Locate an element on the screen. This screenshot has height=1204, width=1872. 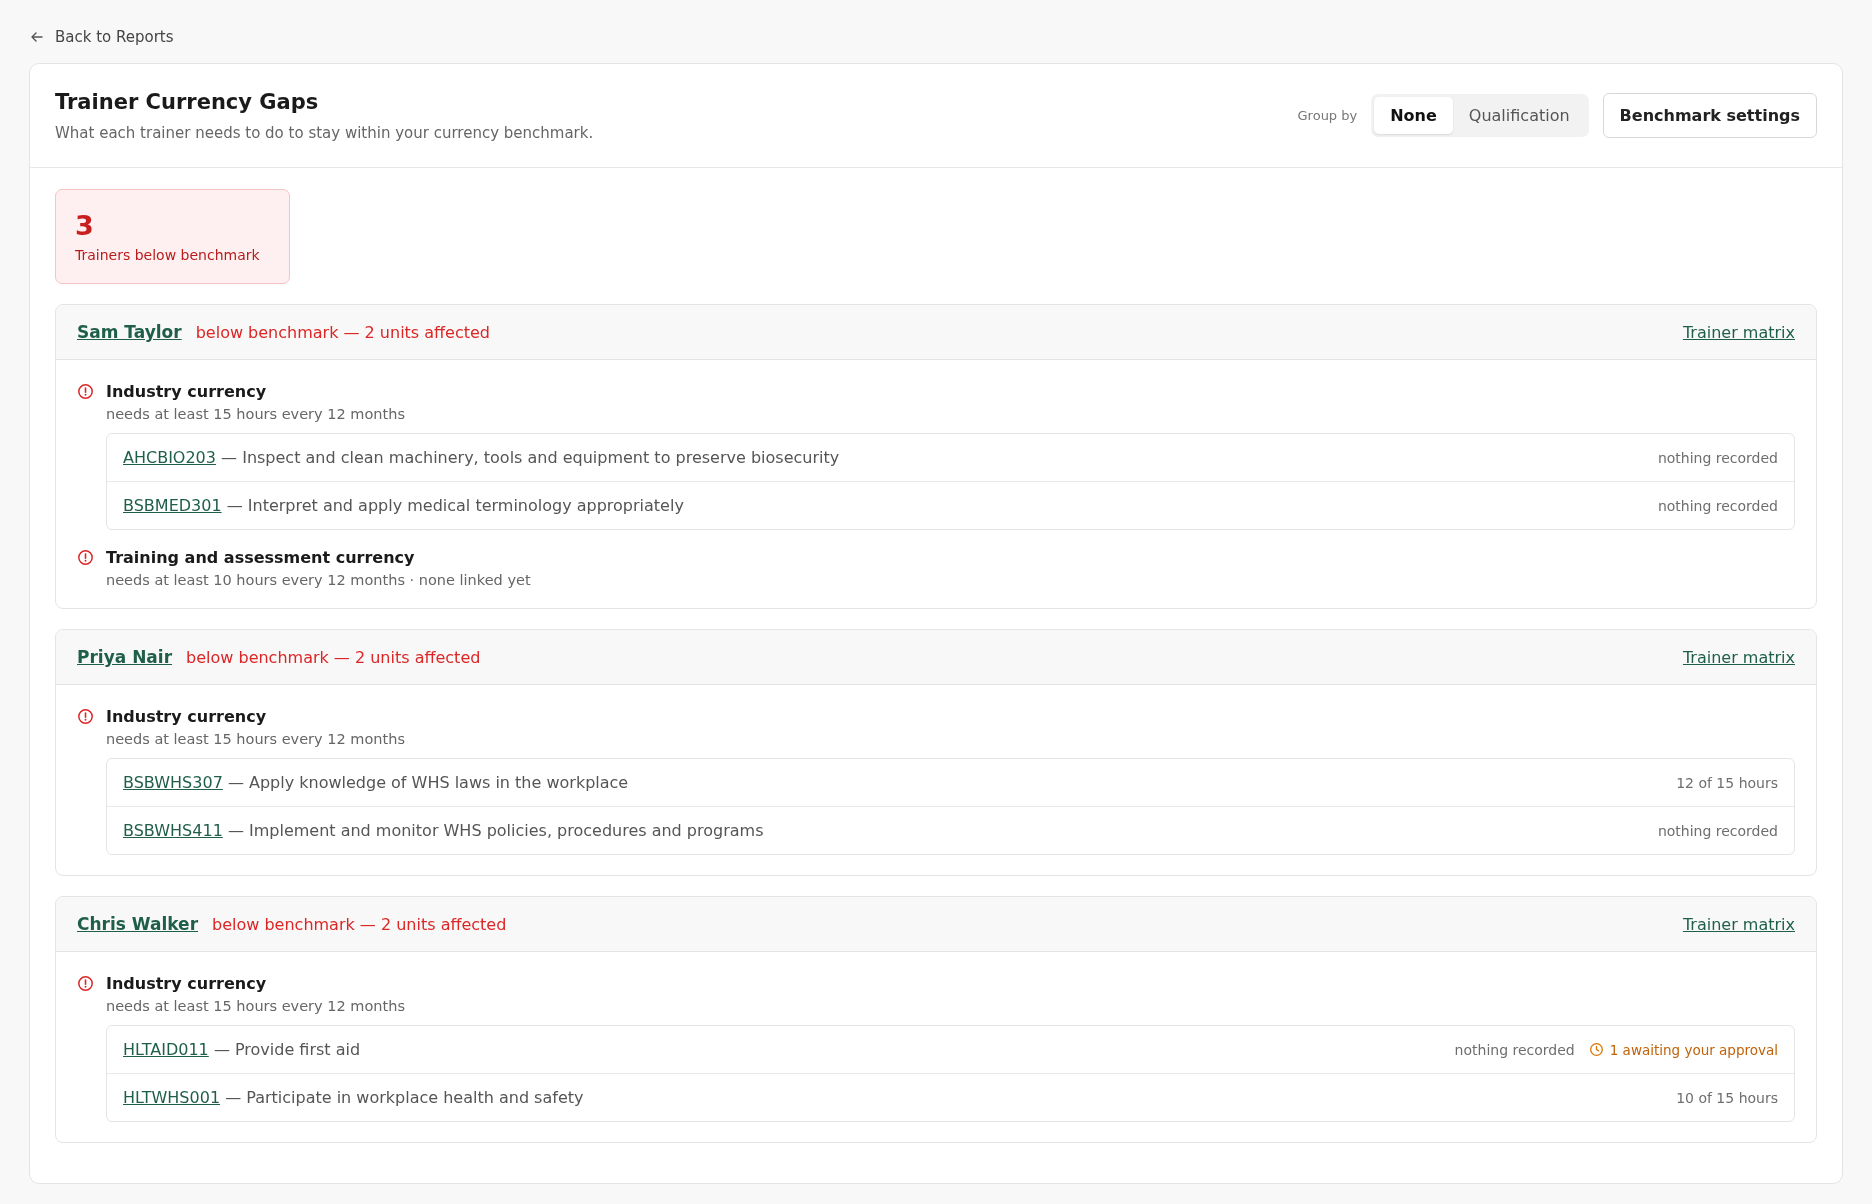
page-subtitle: What each trainer needs to do to stay within your currency benchmark. is located at coordinates (324, 132).